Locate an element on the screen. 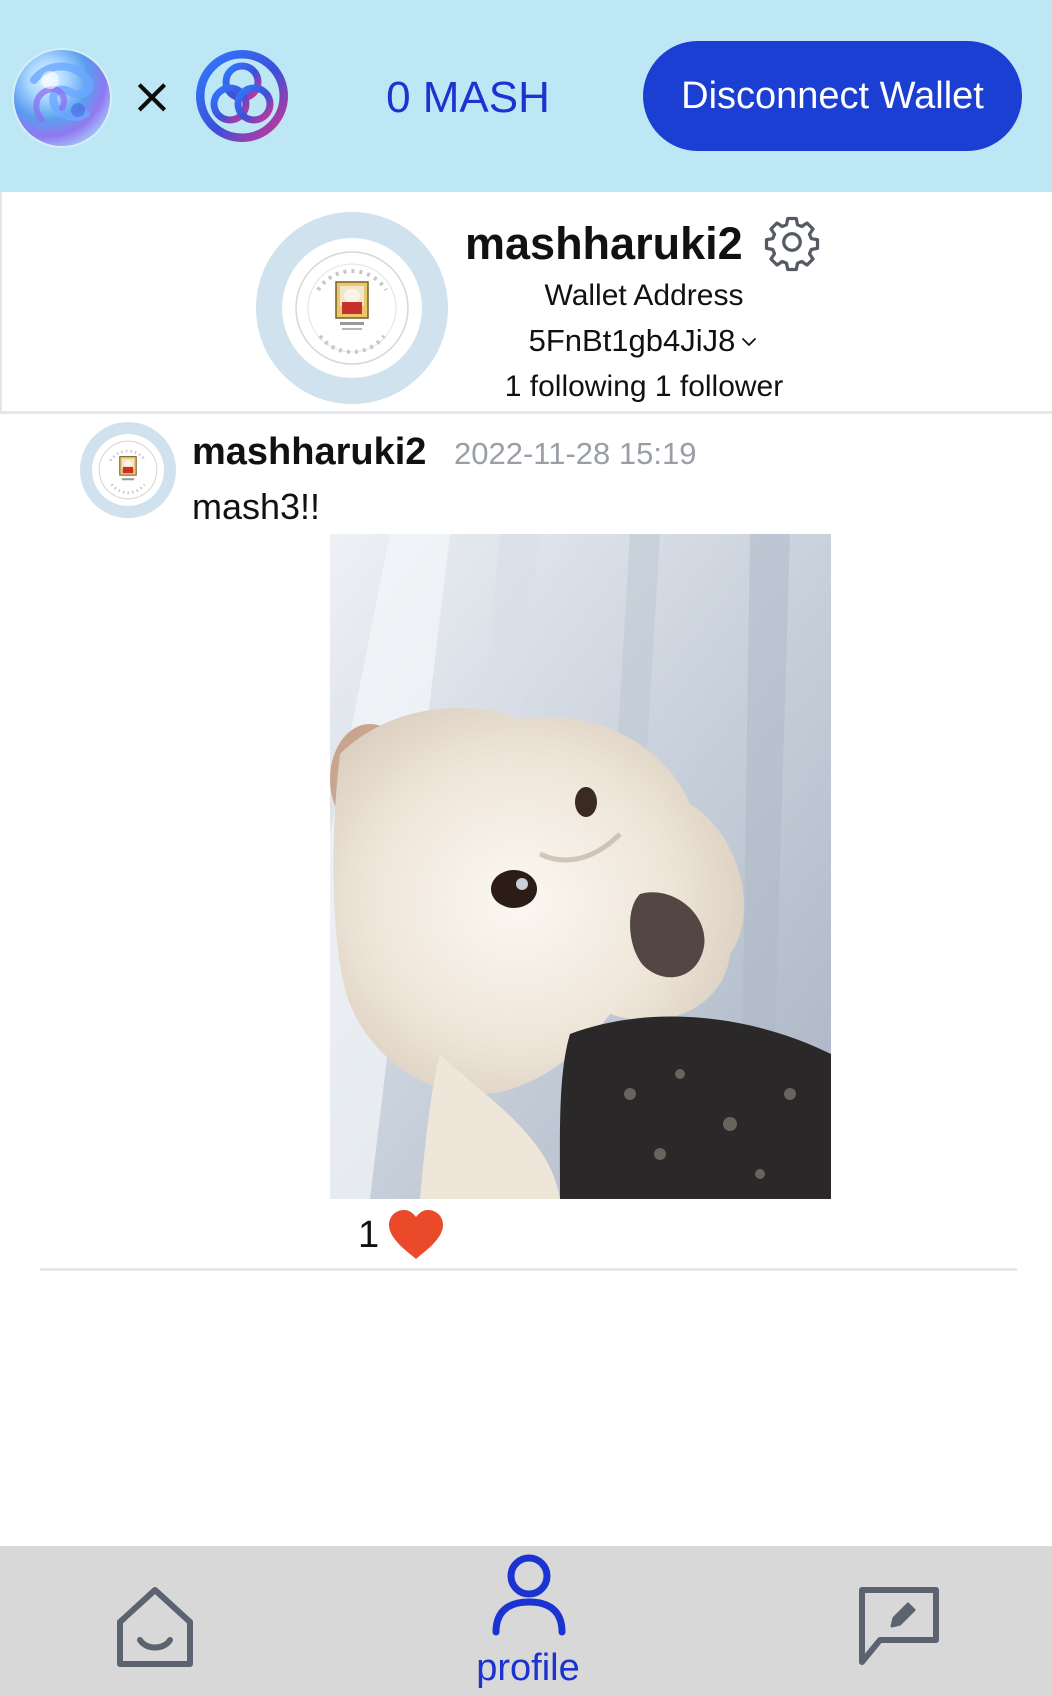  home-icon is located at coordinates (155, 1627).